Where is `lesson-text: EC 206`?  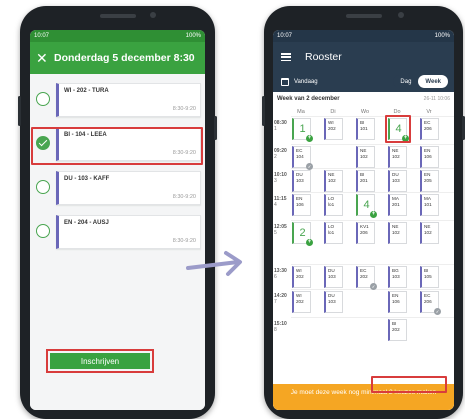
lesson-text: EC 206 is located at coordinates (428, 125).